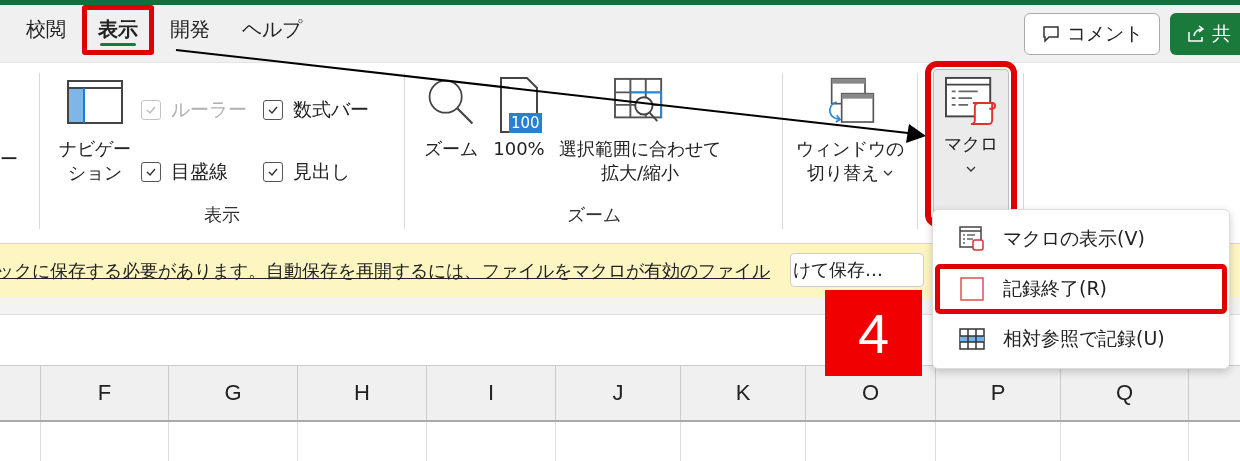 This screenshot has width=1240, height=461. What do you see at coordinates (362, 393) in the screenshot?
I see `column-header: H` at bounding box center [362, 393].